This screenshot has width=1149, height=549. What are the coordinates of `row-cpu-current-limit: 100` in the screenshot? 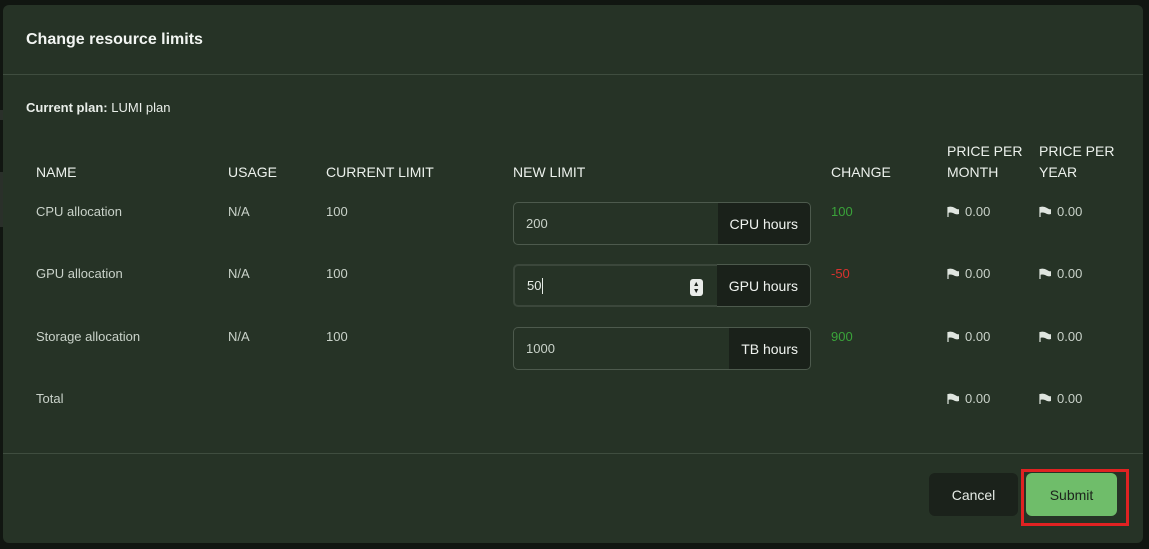 It's located at (337, 211).